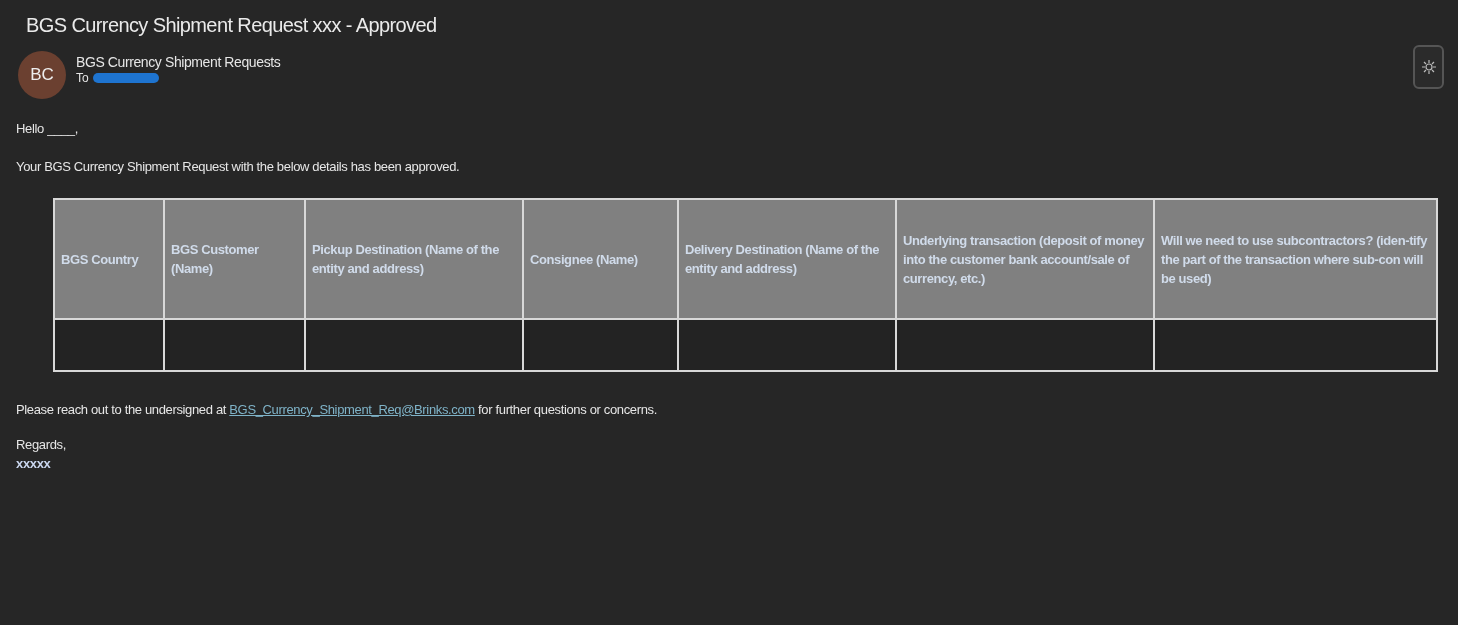 The image size is (1458, 625). I want to click on signature-text: xxxxx, so click(34, 463).